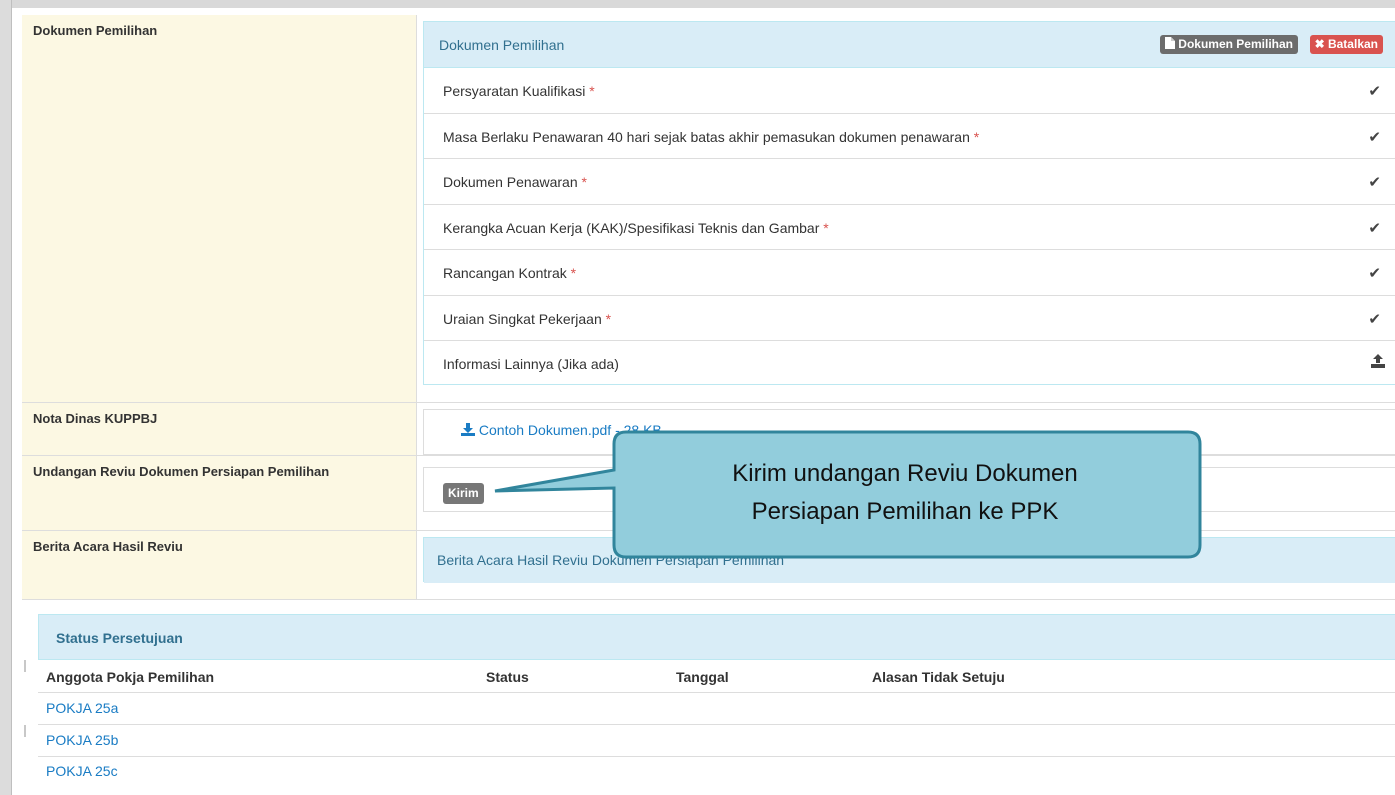 This screenshot has height=795, width=1395. What do you see at coordinates (522, 318) in the screenshot?
I see `dokumen-item-label: Uraian Singkat Pekerjaan` at bounding box center [522, 318].